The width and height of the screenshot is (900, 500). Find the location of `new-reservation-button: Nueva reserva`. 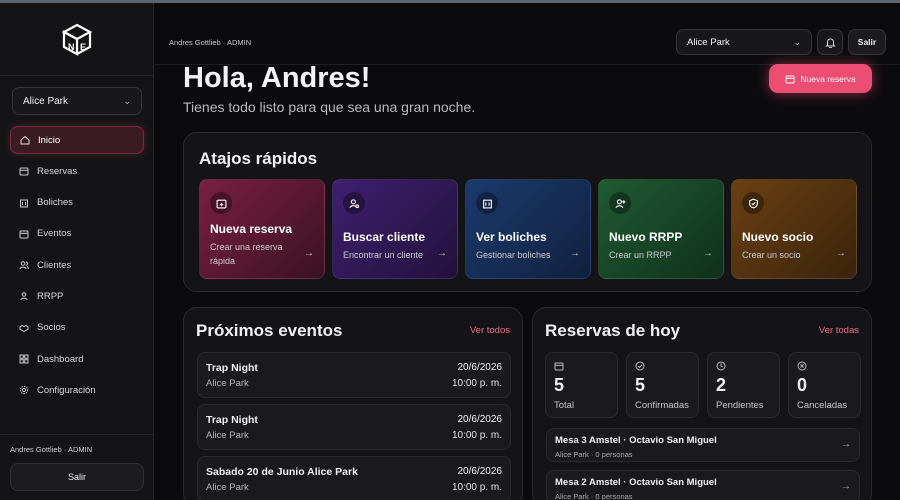

new-reservation-button: Nueva reserva is located at coordinates (820, 78).